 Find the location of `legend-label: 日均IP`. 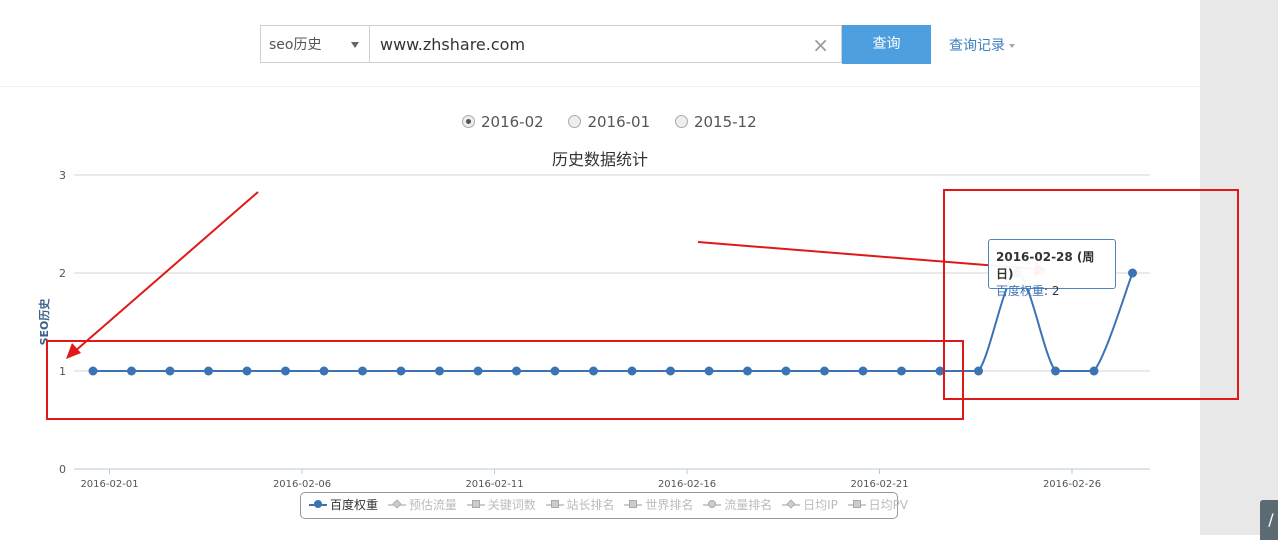

legend-label: 日均IP is located at coordinates (820, 505).